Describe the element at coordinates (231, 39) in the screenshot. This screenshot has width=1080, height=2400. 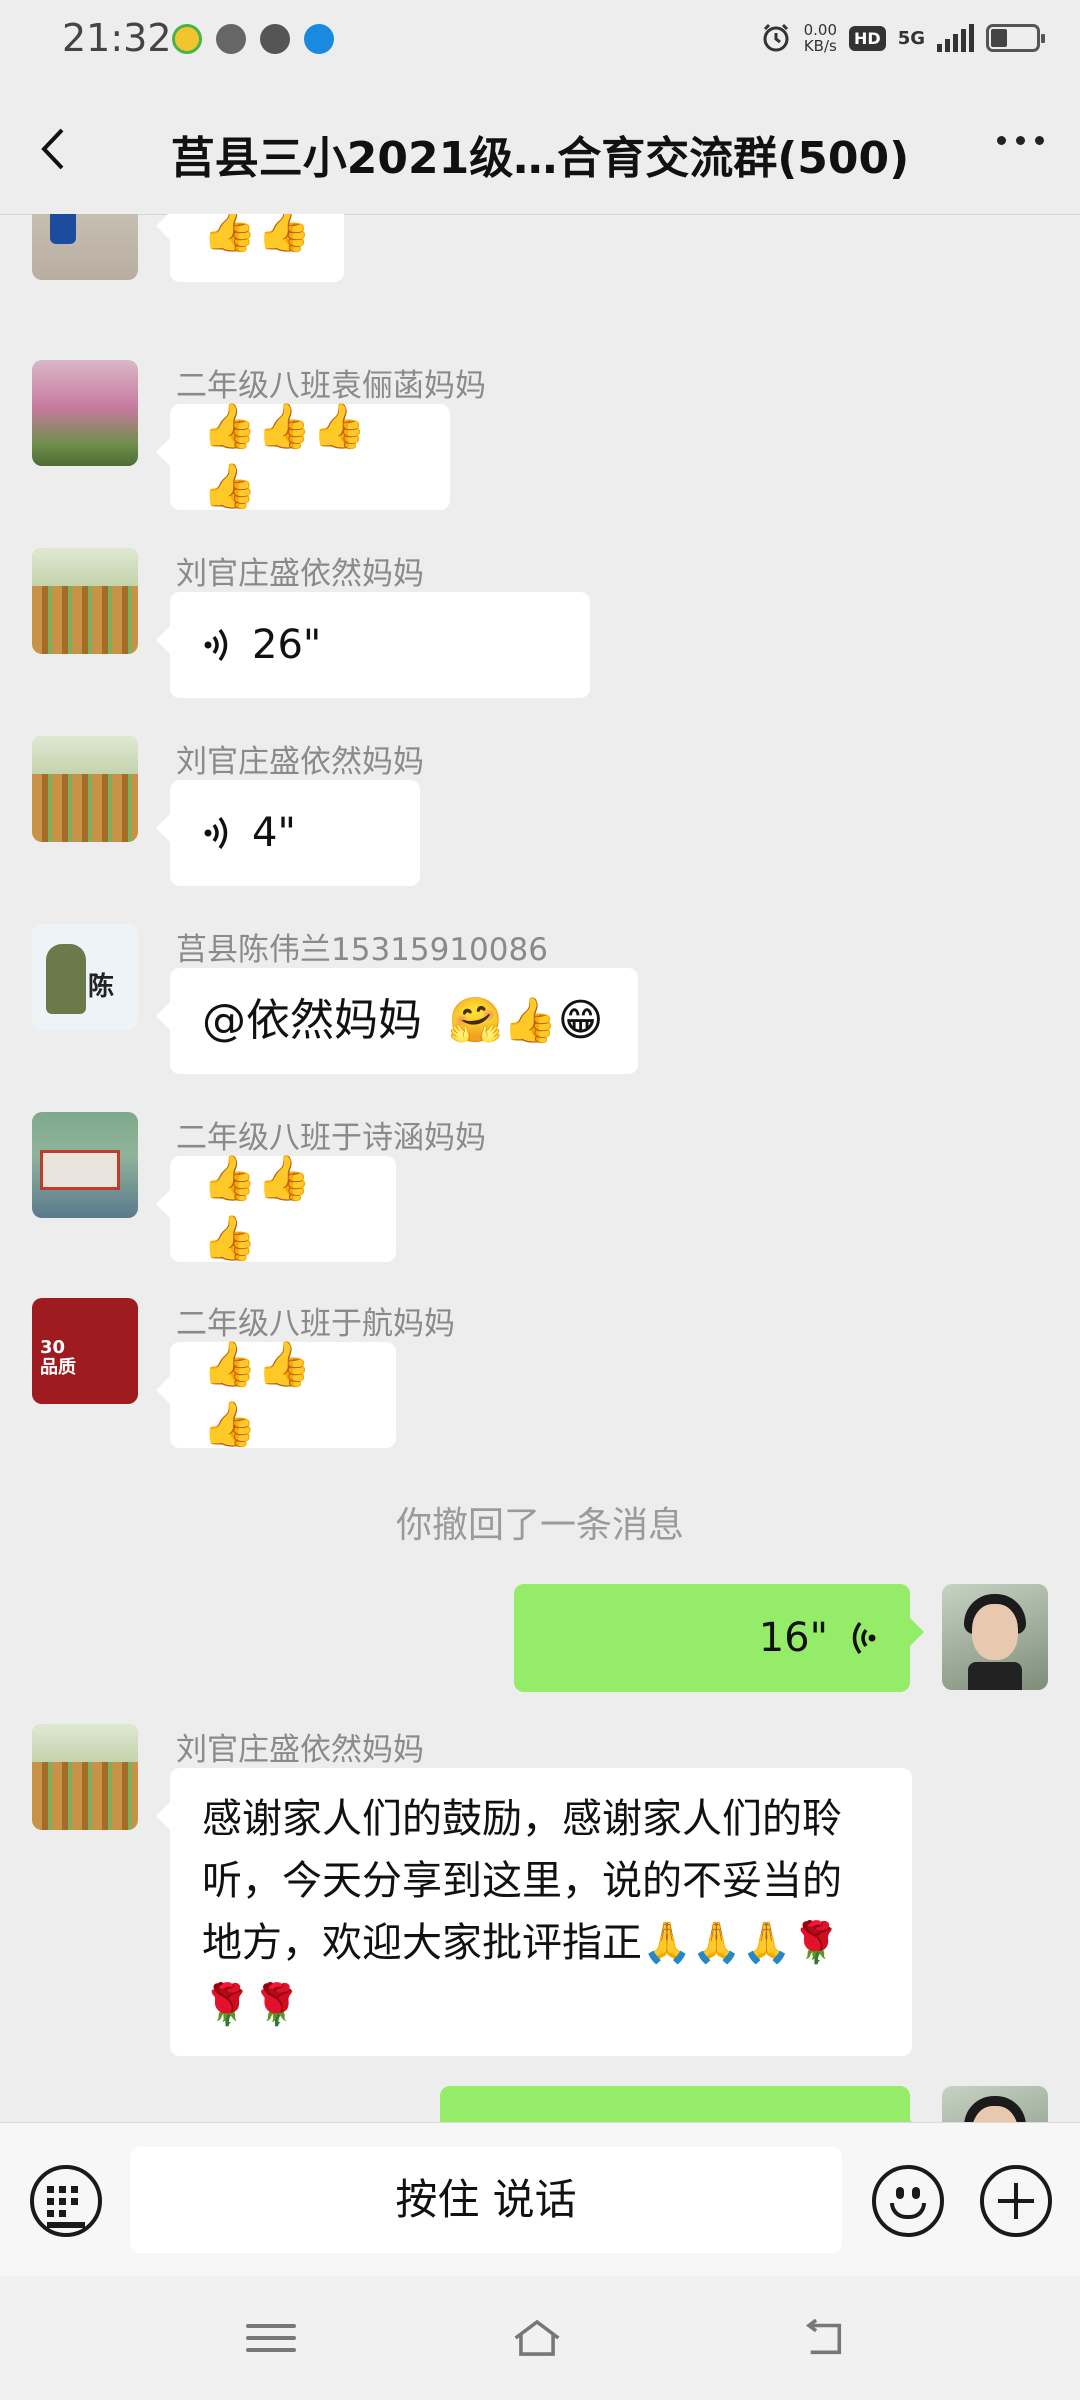
I see `wechat-notification-icon` at that location.